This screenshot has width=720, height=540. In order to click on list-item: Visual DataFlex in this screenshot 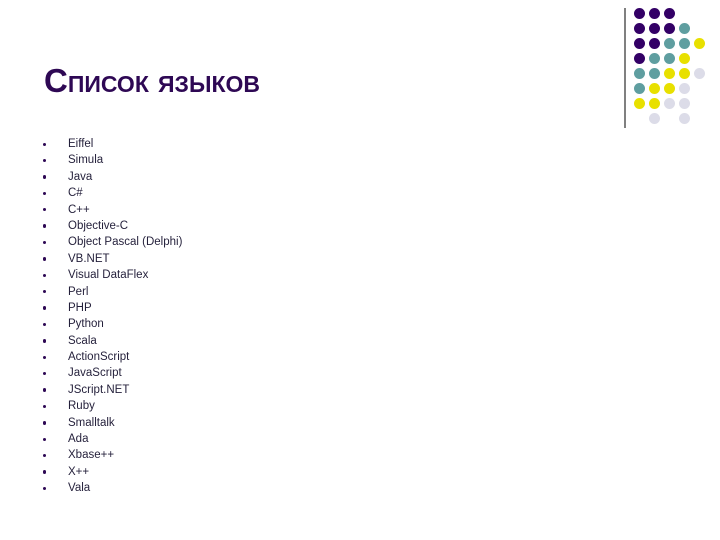, I will do `click(248, 275)`.